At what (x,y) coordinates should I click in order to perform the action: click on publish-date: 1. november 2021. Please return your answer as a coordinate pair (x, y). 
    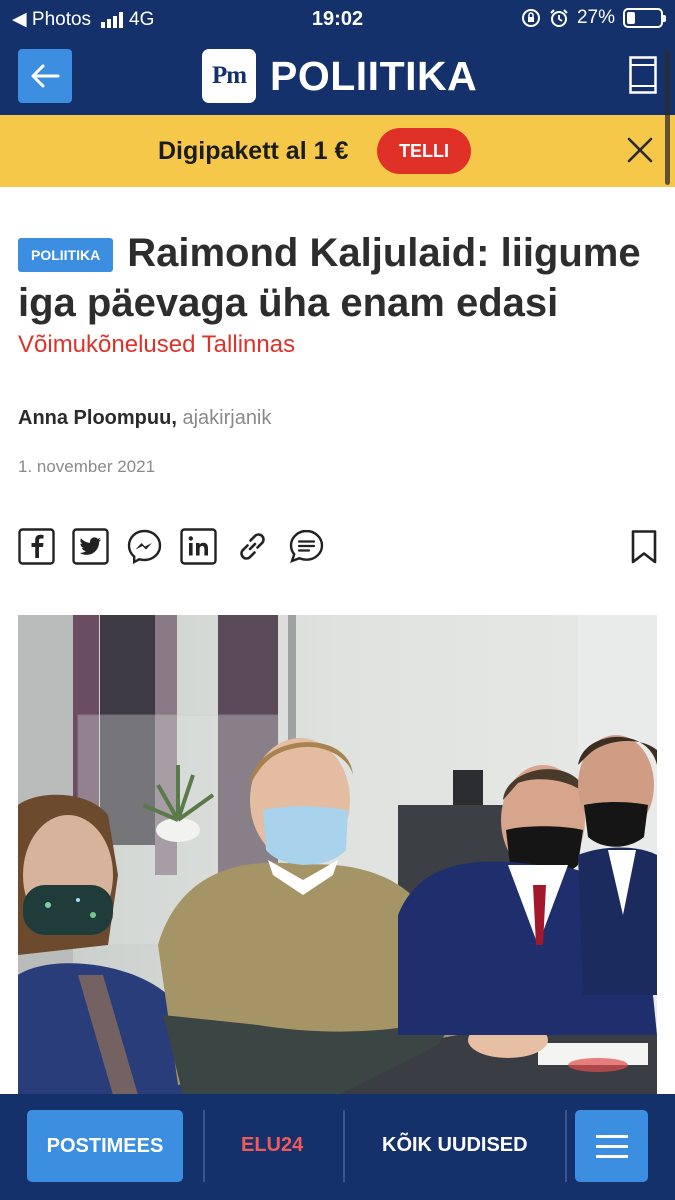
    Looking at the image, I should click on (87, 466).